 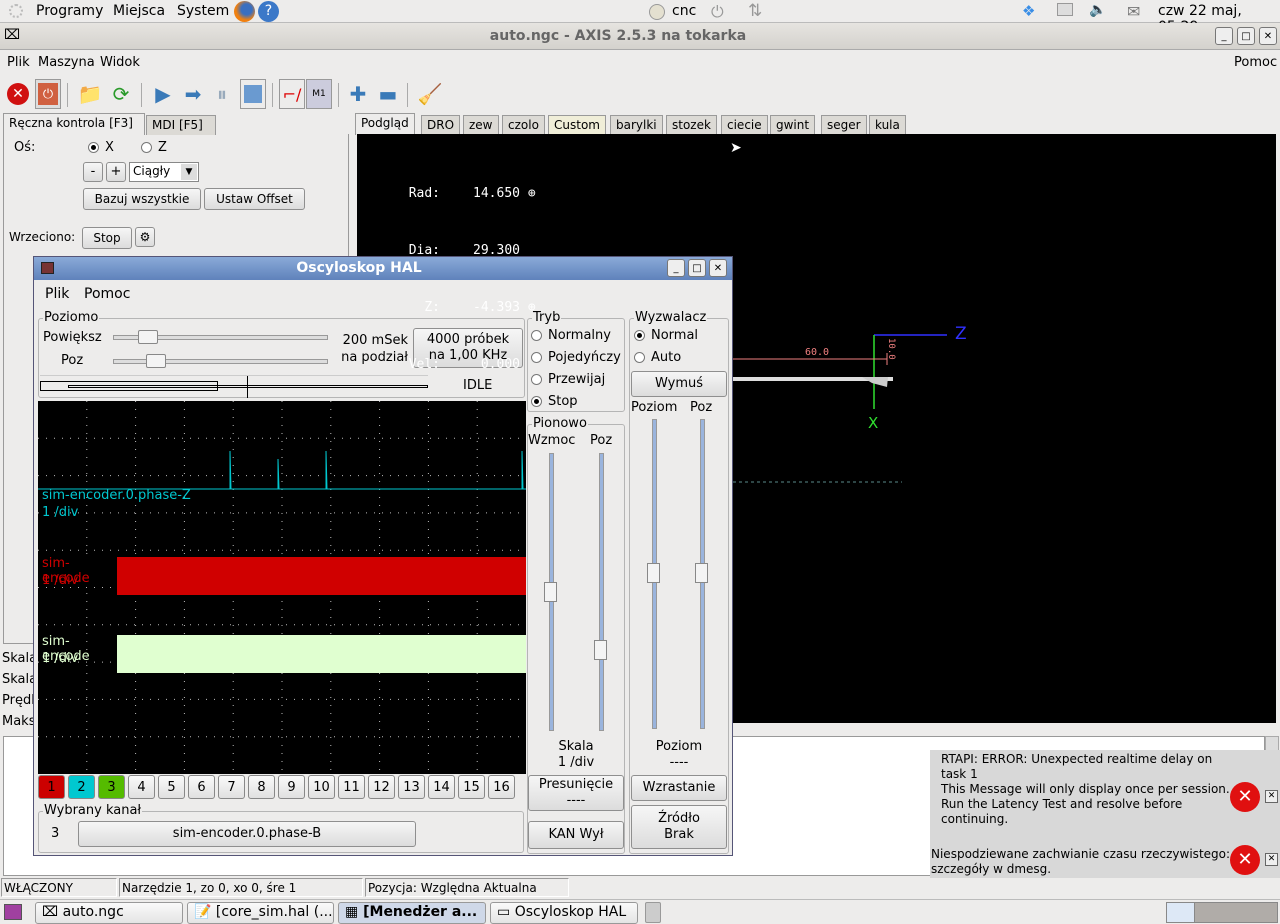 What do you see at coordinates (576, 357) in the screenshot?
I see `mode-single-radio: Pojedyńczy` at bounding box center [576, 357].